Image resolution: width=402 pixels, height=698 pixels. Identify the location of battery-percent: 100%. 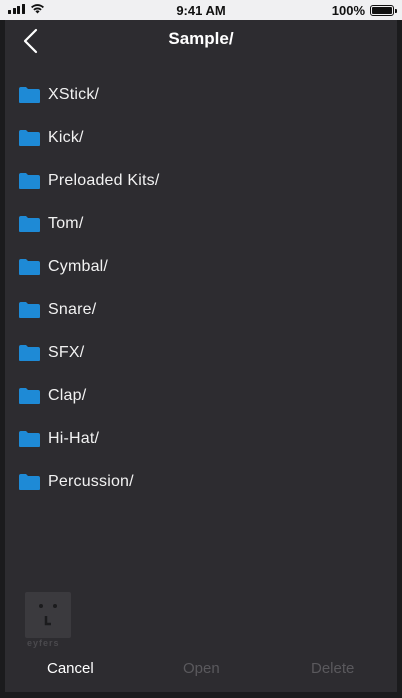
(348, 10).